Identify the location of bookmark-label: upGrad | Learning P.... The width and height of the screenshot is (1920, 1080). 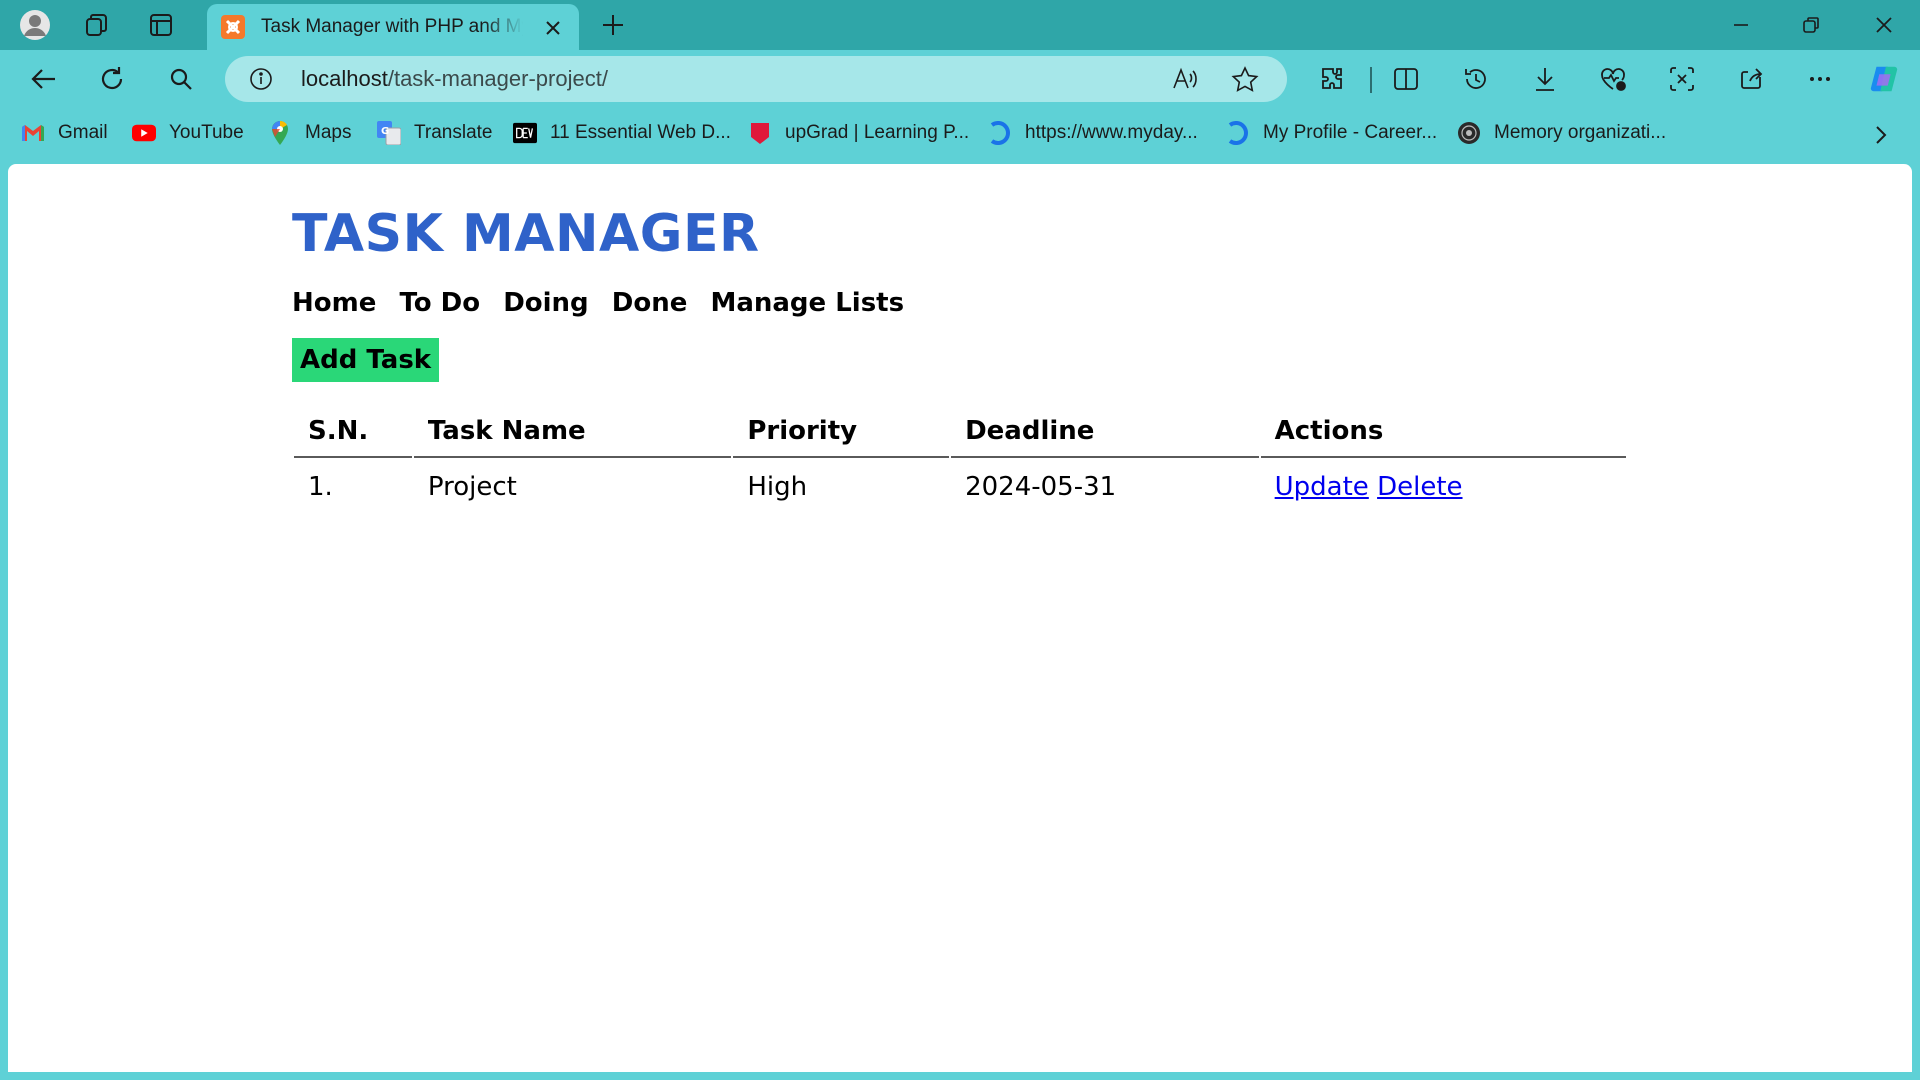
(877, 132).